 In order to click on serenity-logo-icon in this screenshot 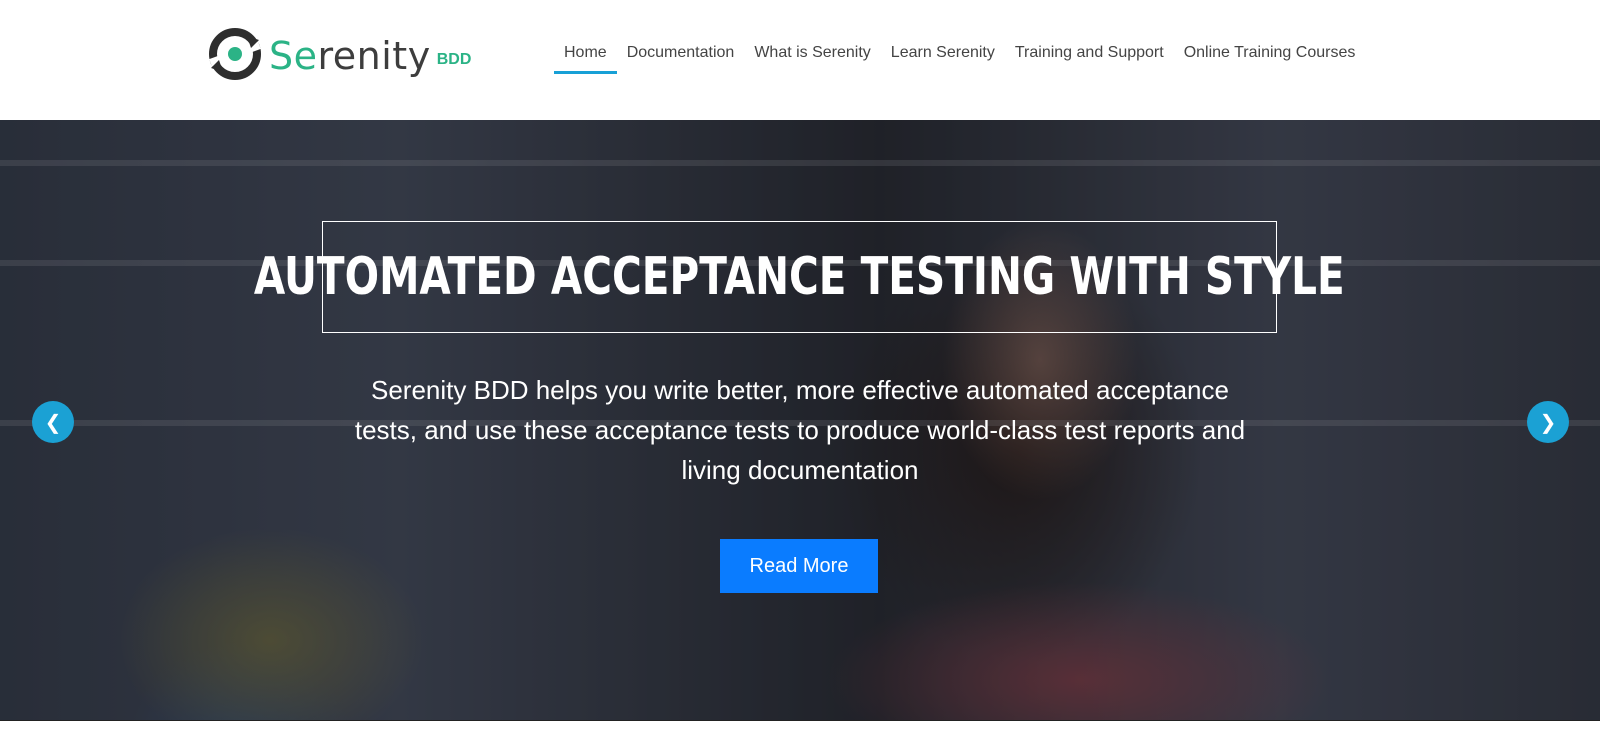, I will do `click(235, 54)`.